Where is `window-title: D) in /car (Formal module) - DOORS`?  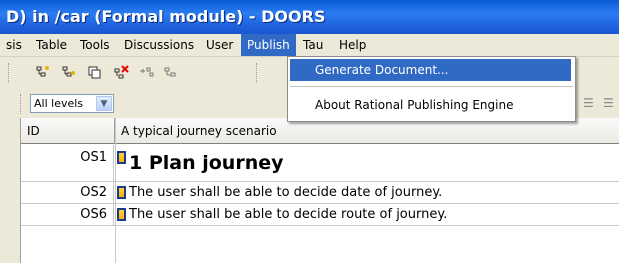 window-title: D) in /car (Formal module) - DOORS is located at coordinates (166, 16).